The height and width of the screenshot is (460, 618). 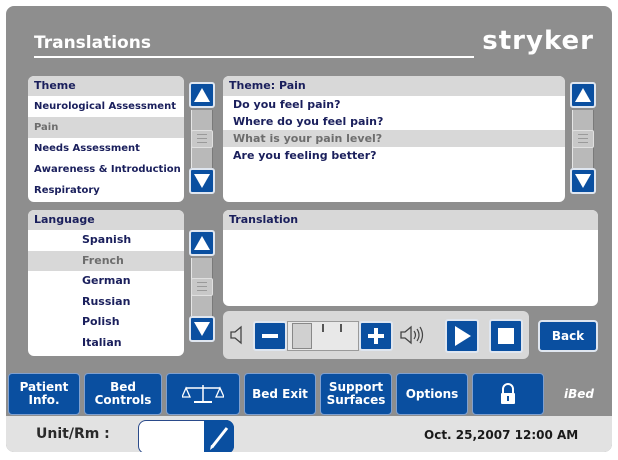 I want to click on volume-down-button, so click(x=270, y=336).